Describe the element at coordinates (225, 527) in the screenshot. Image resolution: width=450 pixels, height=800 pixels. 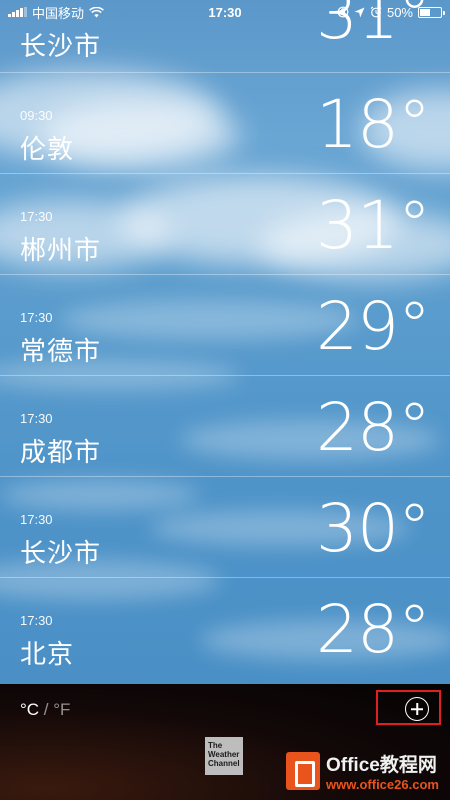
I see `city-row: 17:30 长沙市 30°` at that location.